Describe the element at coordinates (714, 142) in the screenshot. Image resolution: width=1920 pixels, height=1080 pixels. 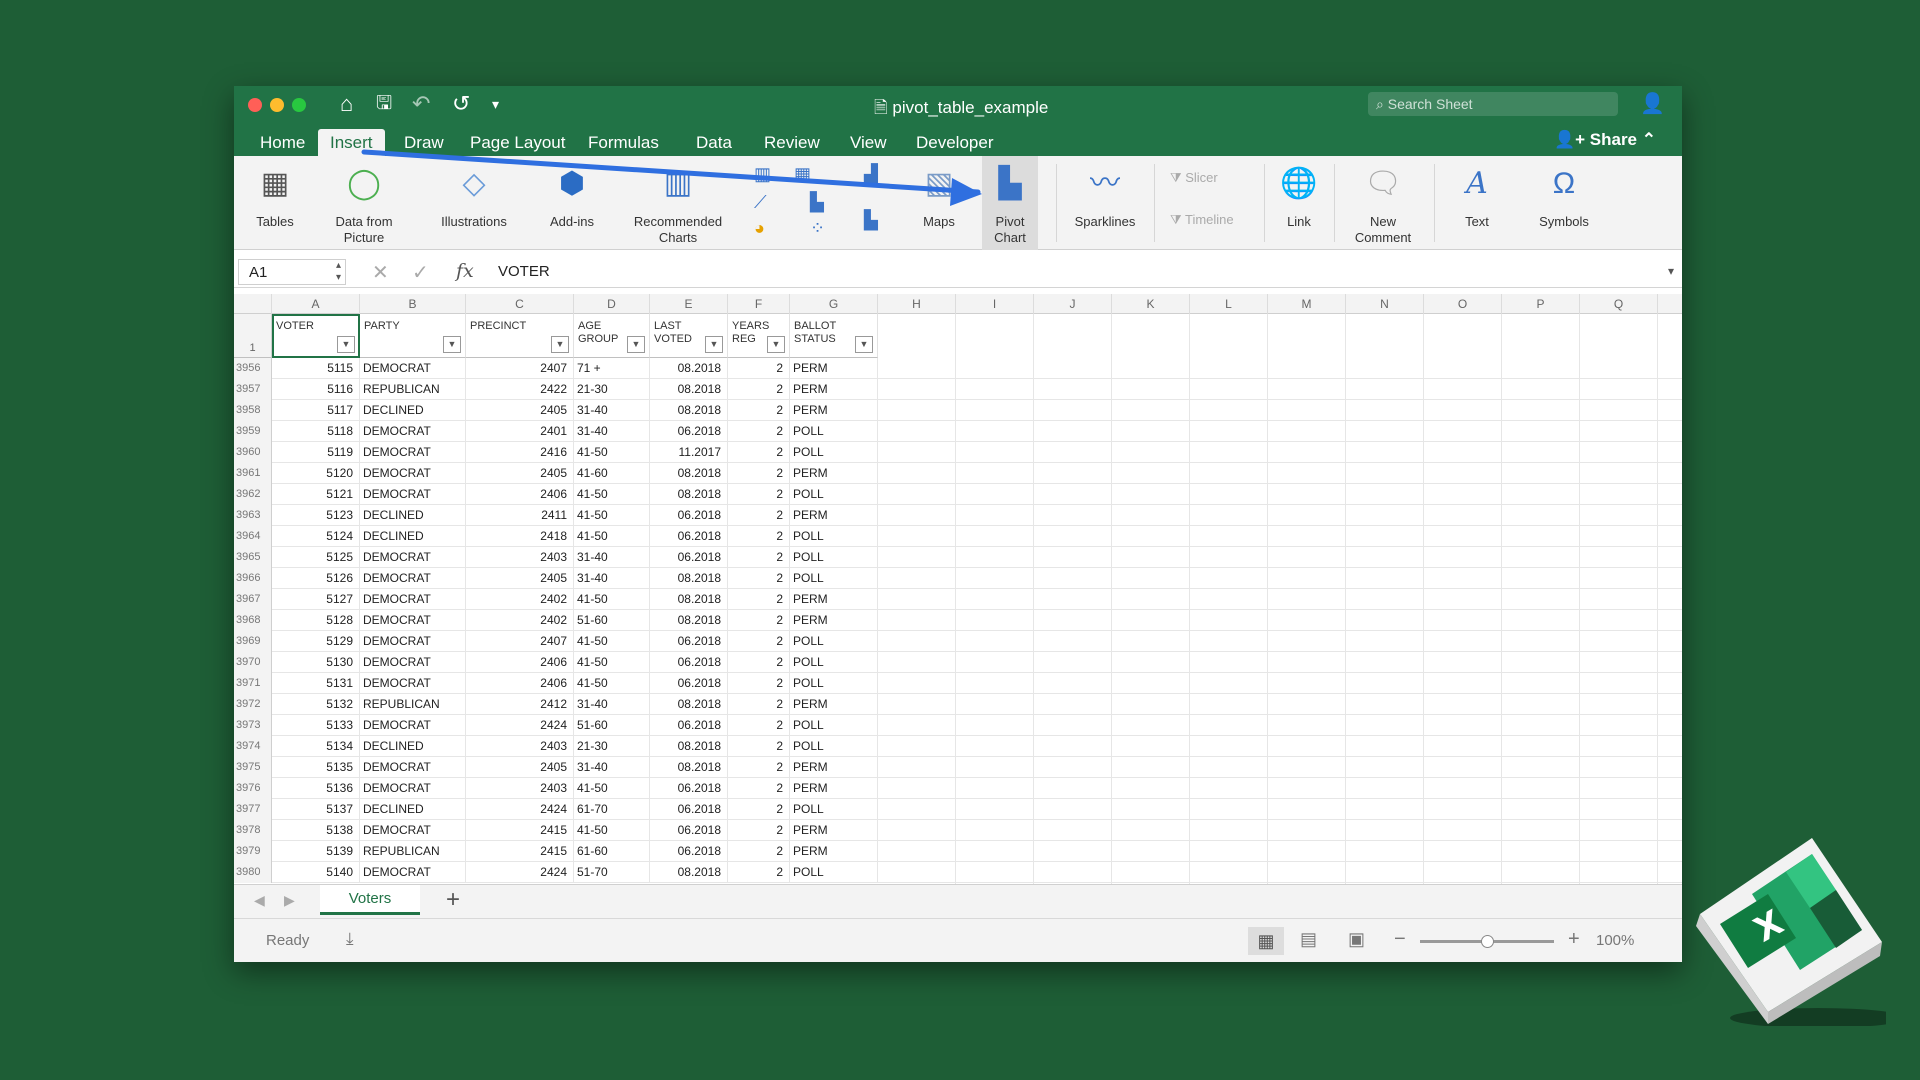
I see `tab-data: Data` at that location.